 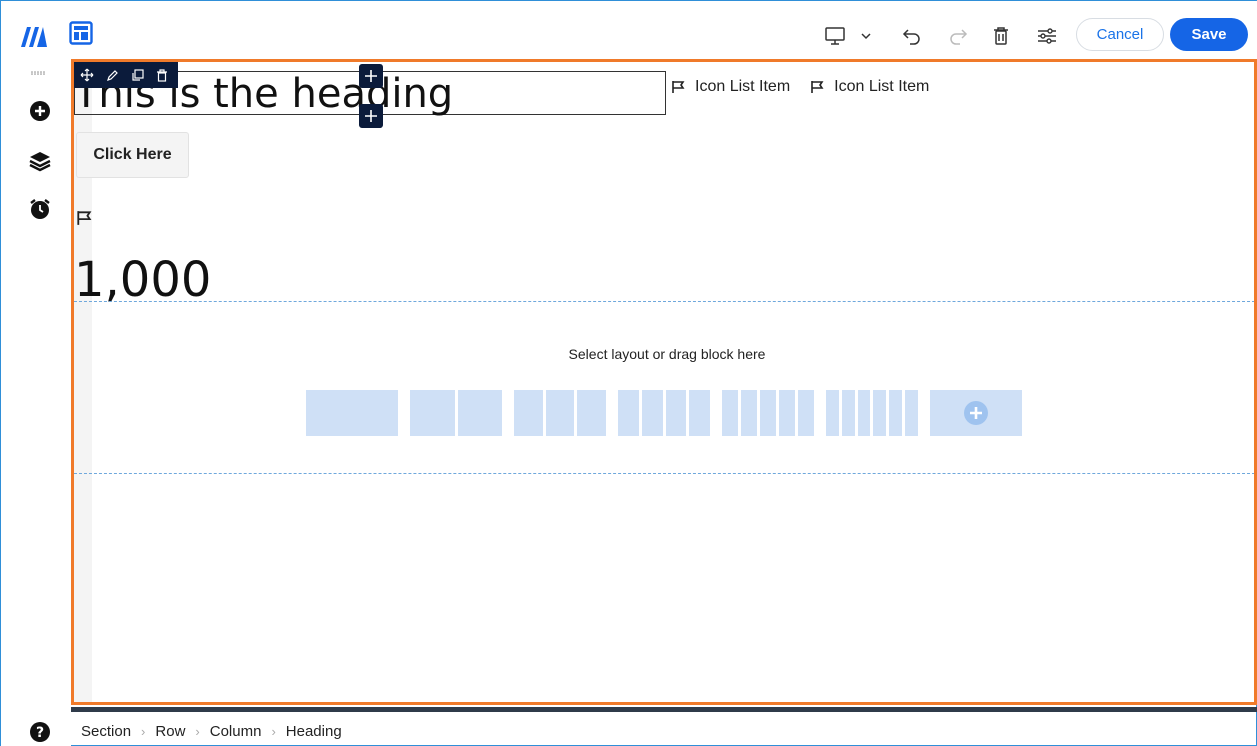 I want to click on canvas-bottom-bar, so click(x=664, y=709).